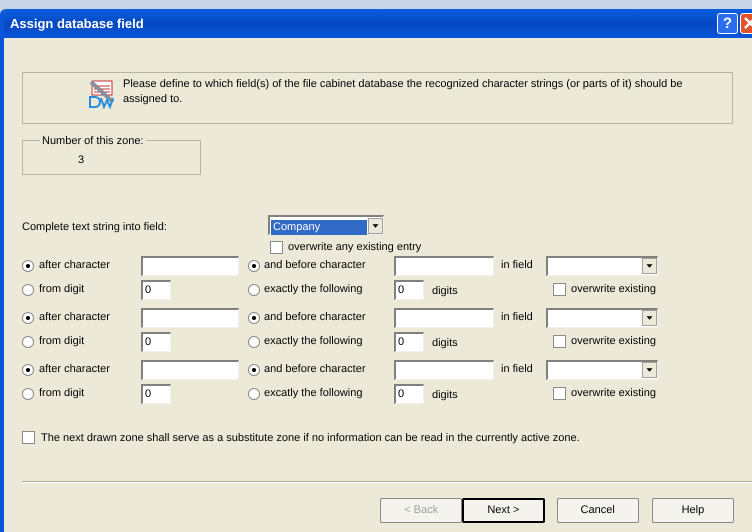 This screenshot has height=532, width=752. I want to click on info-text: Please define to which field(s) of the file cabinet database the recognized character strings (or parts of it) should be assigned to., so click(403, 92).